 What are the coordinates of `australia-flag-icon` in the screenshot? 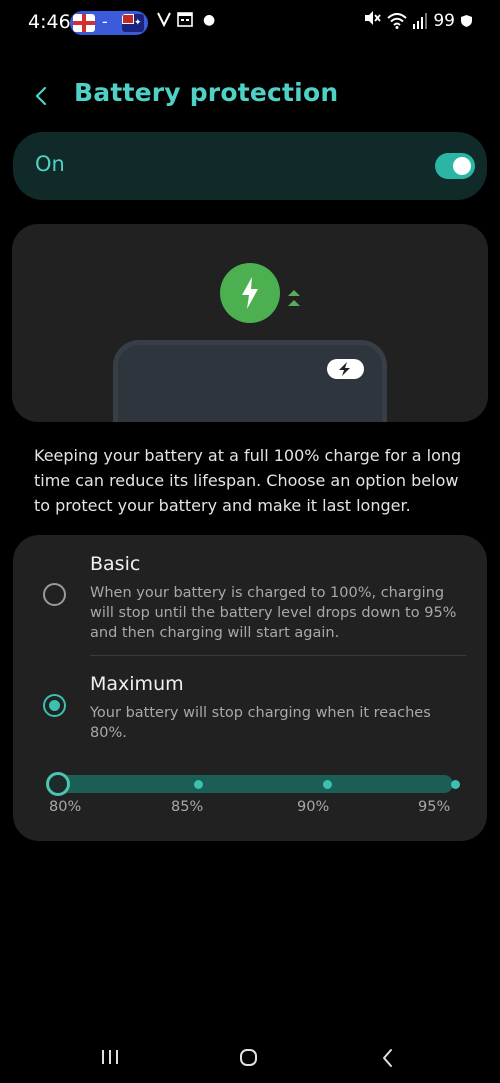 It's located at (133, 23).